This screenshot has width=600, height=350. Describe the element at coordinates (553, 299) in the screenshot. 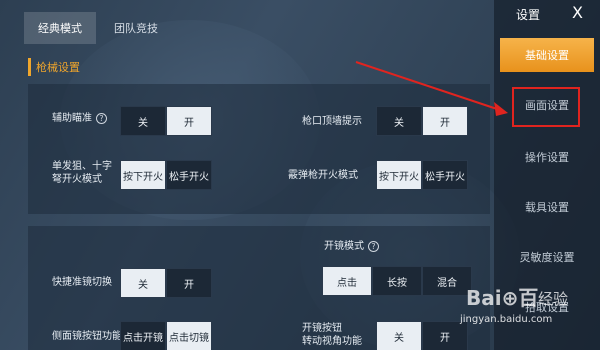

I see `watermark-text: 经验` at that location.